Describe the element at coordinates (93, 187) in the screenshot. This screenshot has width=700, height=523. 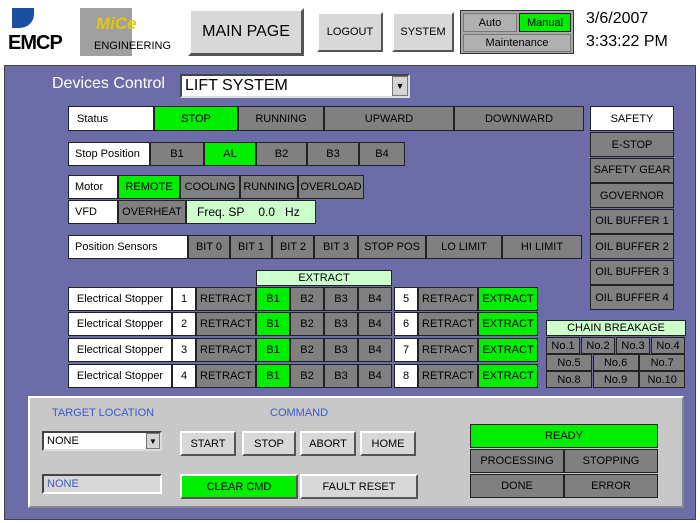
I see `motor-label: Motor` at that location.